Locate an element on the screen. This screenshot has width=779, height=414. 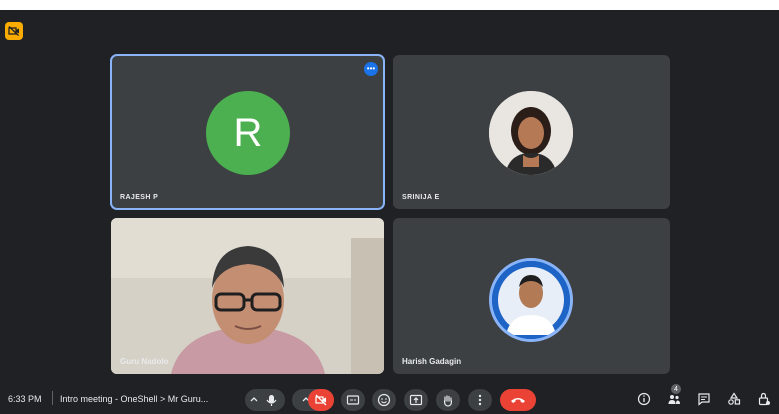
chat-icon is located at coordinates (704, 399).